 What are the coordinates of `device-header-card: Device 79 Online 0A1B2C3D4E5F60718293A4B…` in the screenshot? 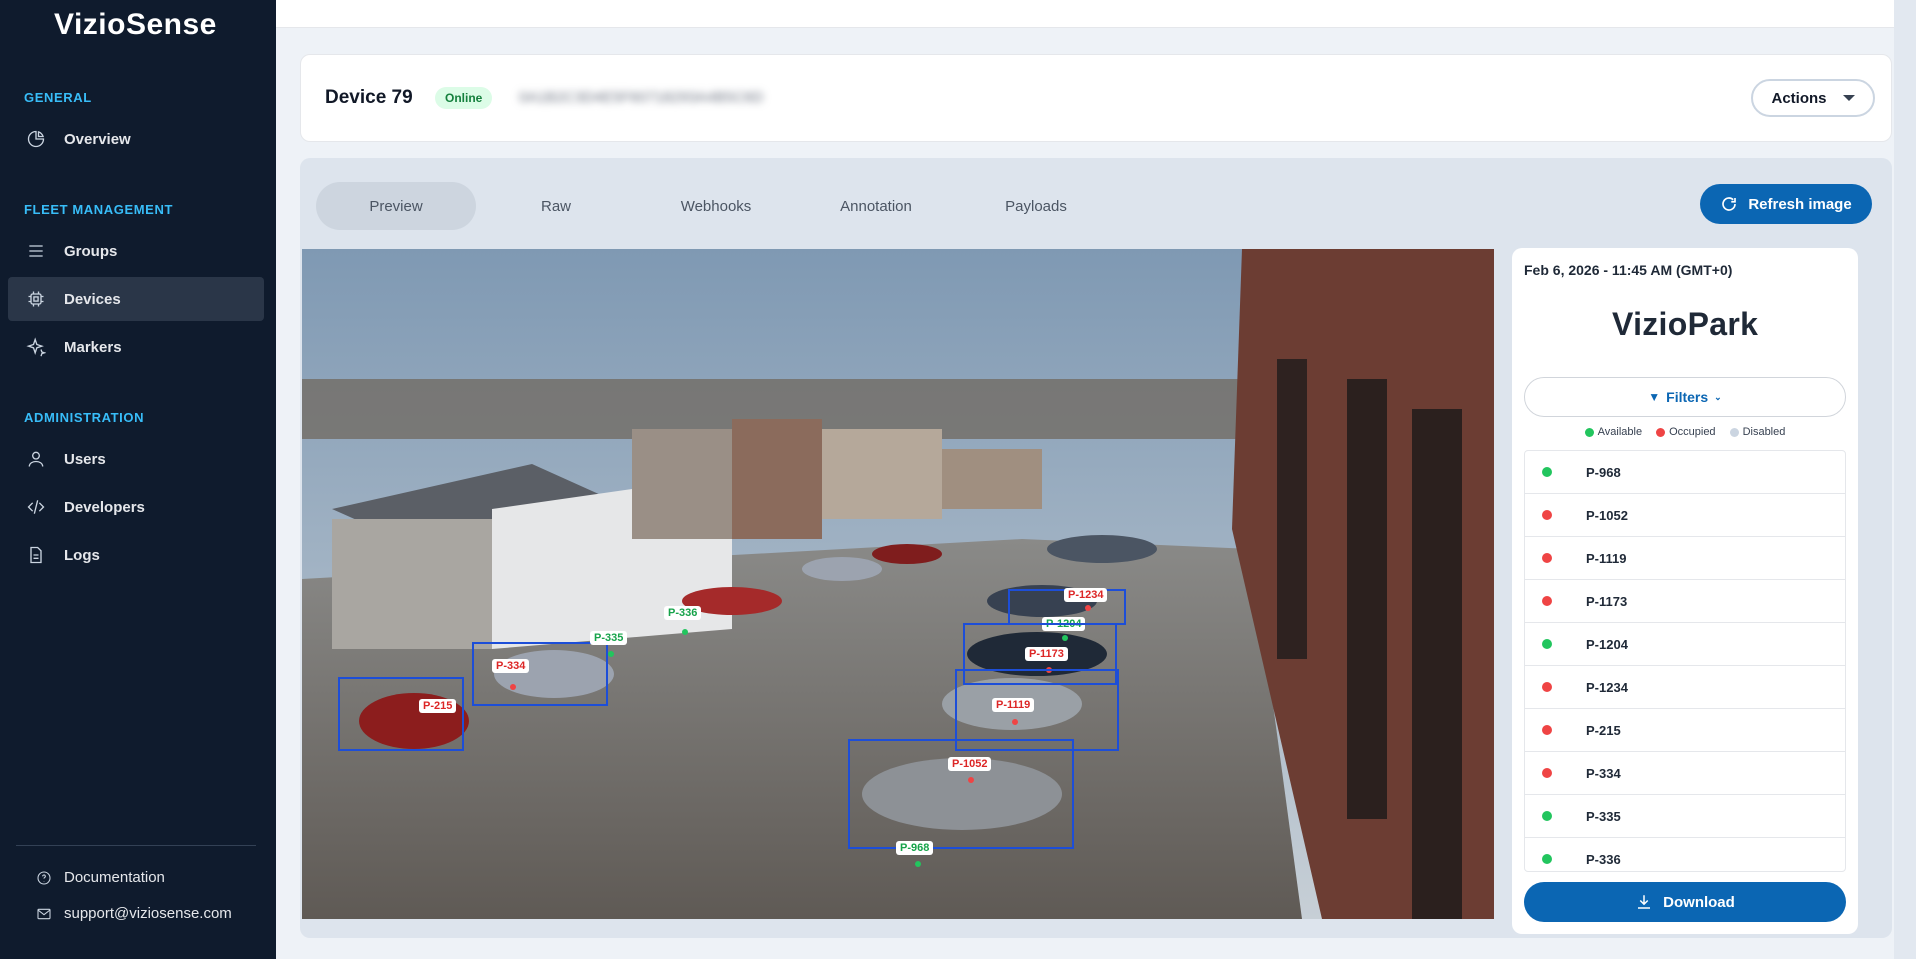 It's located at (1096, 98).